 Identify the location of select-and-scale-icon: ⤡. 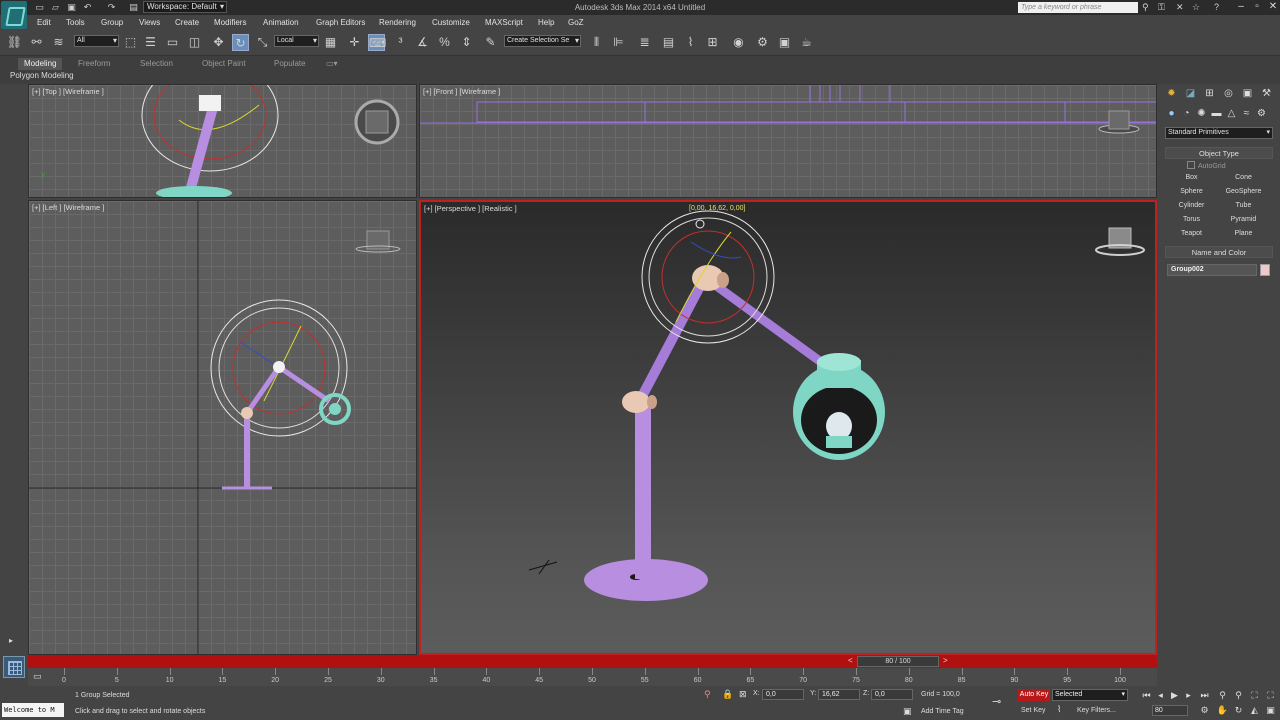
(262, 42).